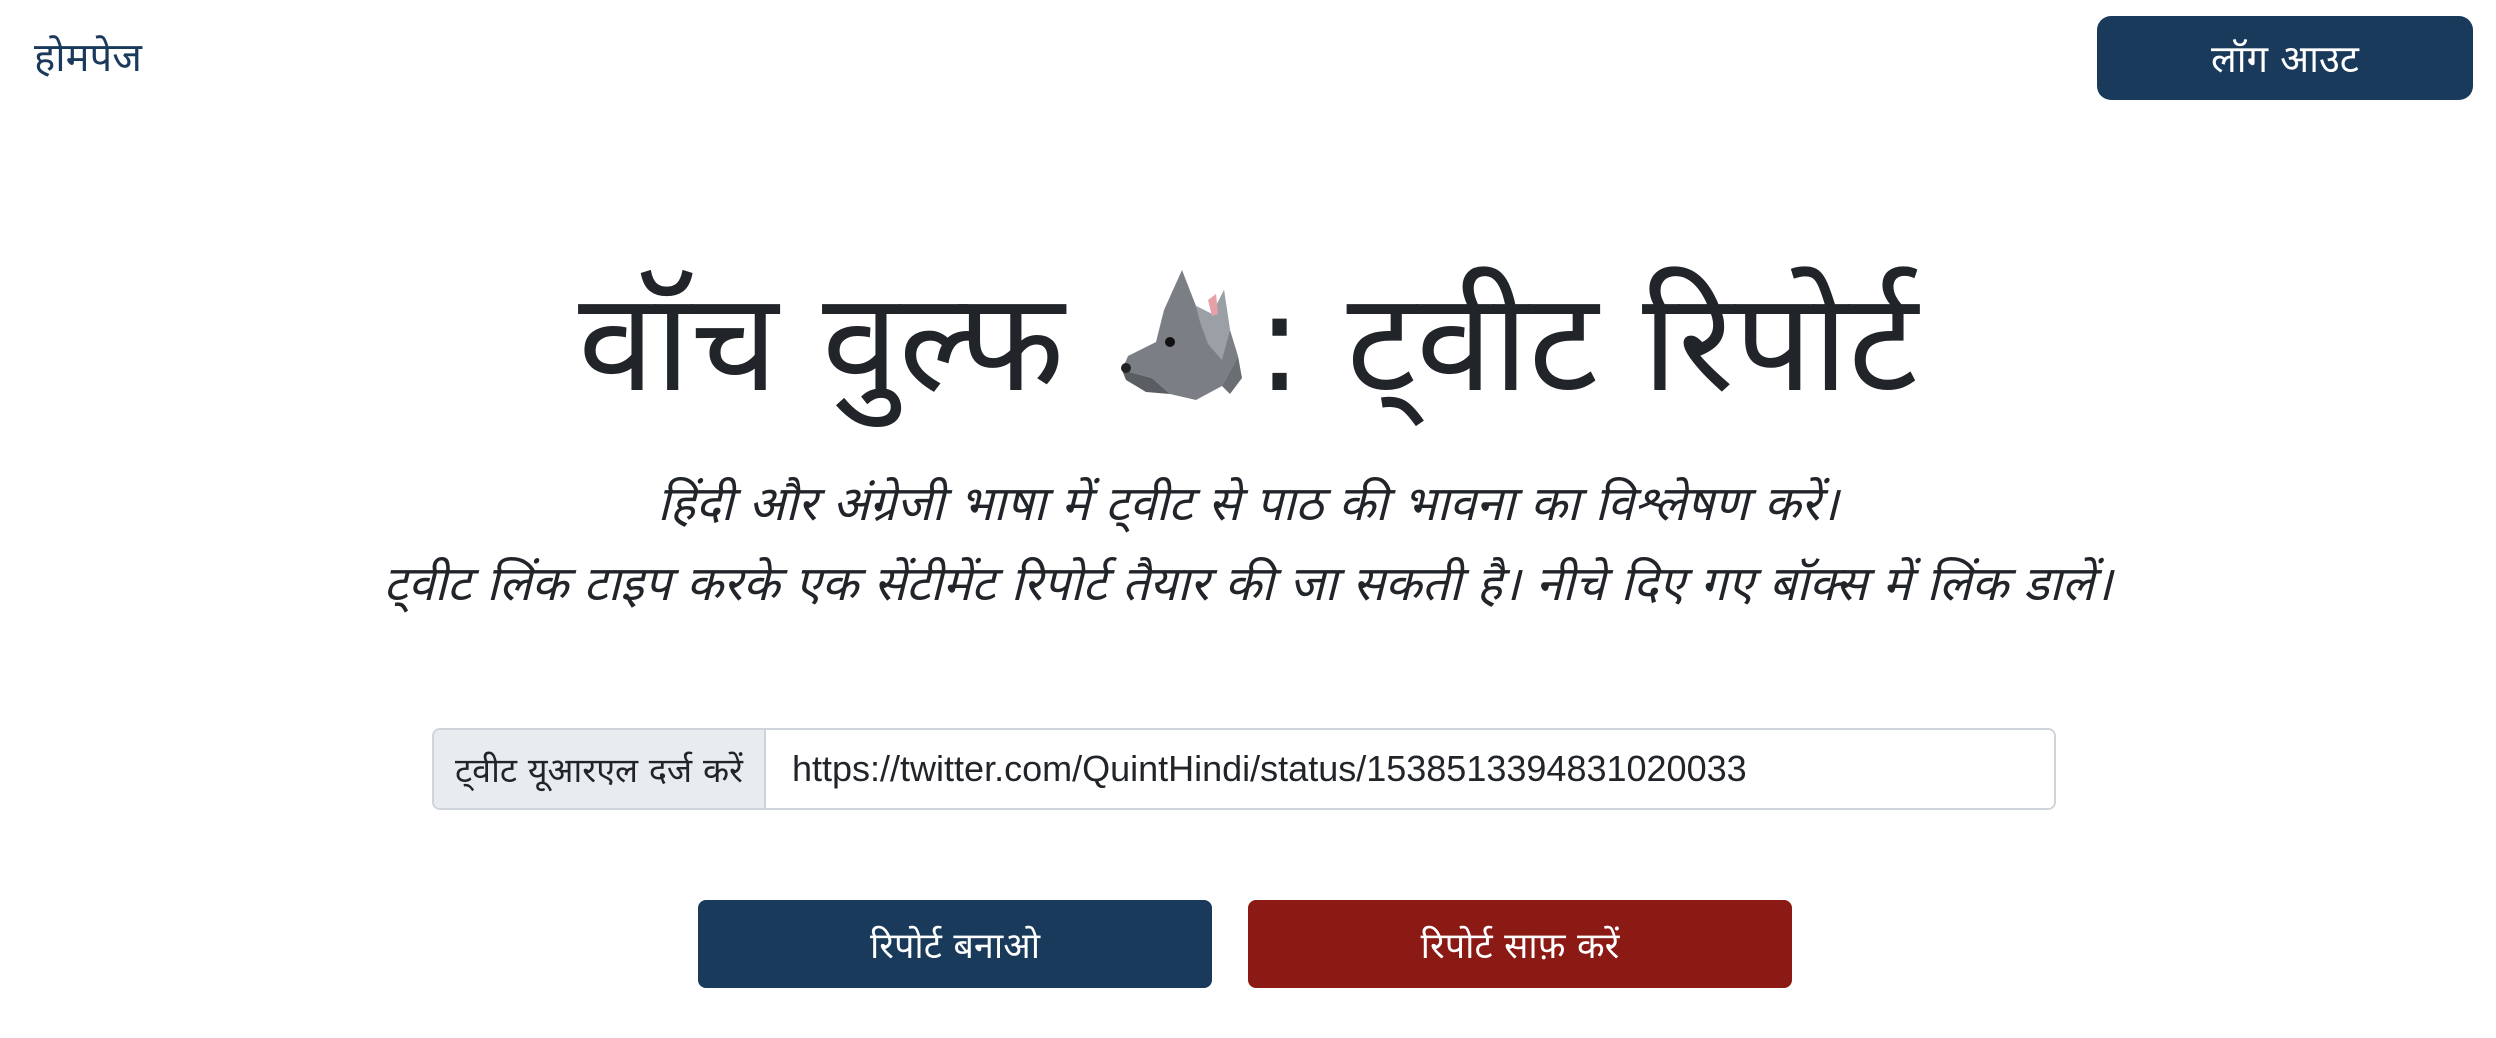  Describe the element at coordinates (1410, 769) in the screenshot. I see `tweet-url-input` at that location.